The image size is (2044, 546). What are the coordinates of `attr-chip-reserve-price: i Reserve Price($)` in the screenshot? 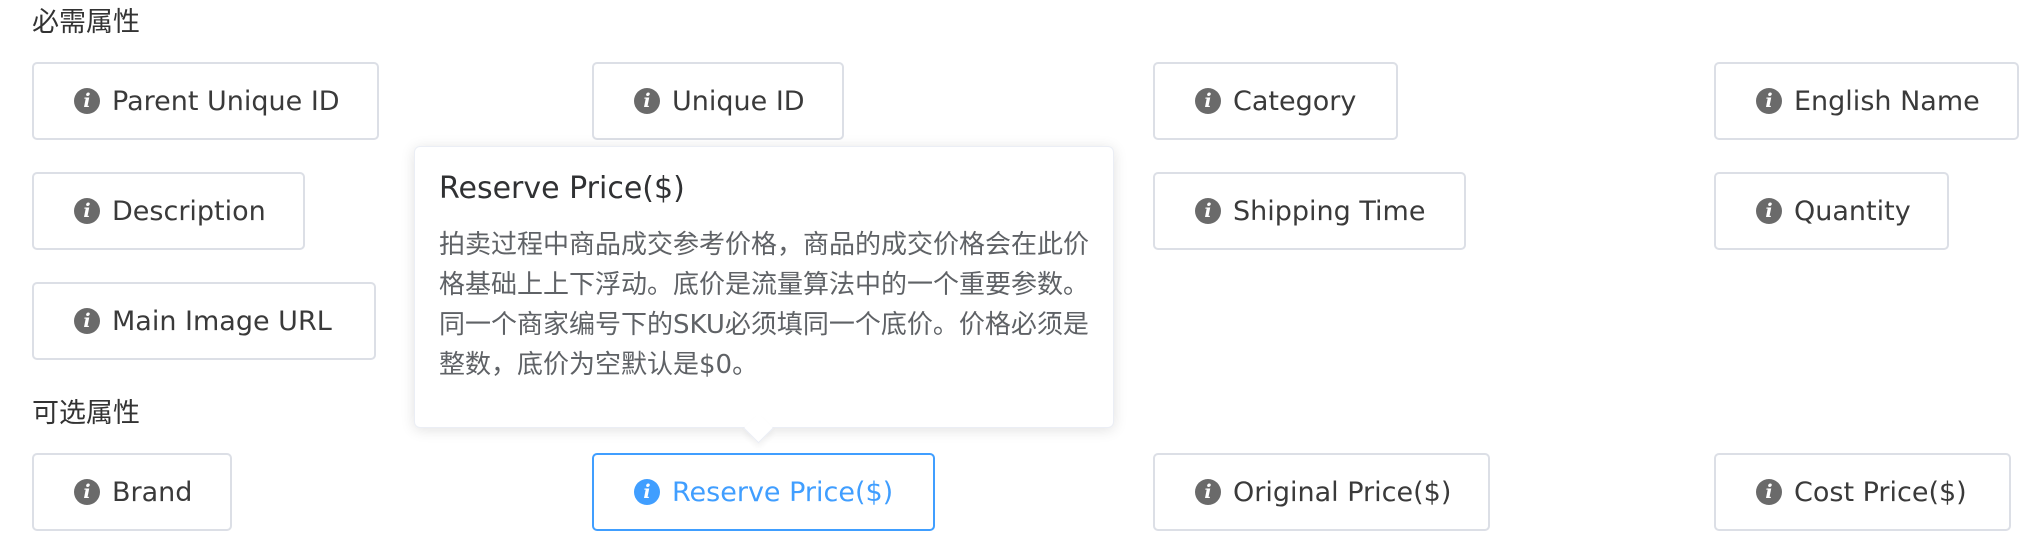 It's located at (763, 492).